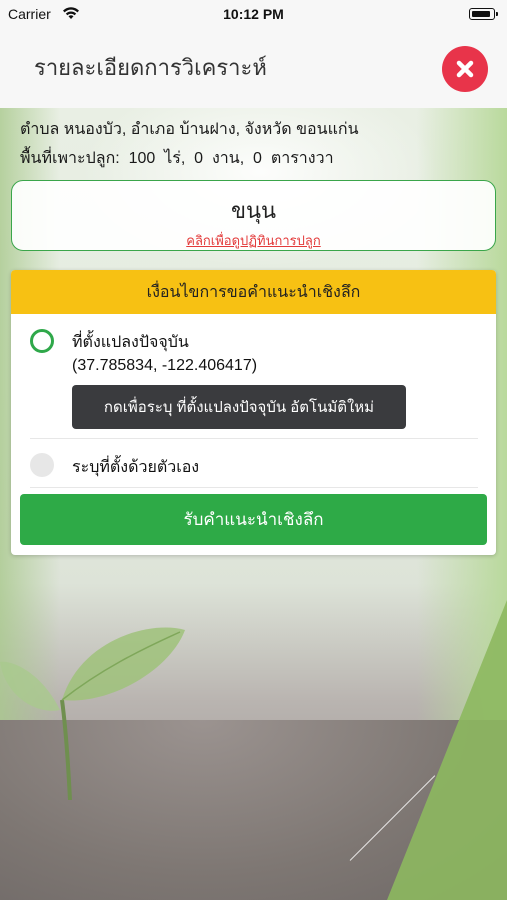  Describe the element at coordinates (150, 67) in the screenshot. I see `page-title: รายละเอียดการวิเคราะห์` at that location.